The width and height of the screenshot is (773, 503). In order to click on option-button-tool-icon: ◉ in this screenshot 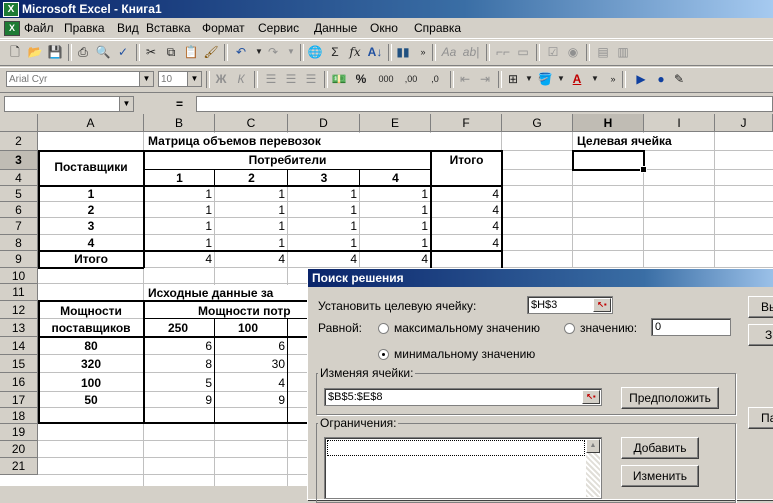, I will do `click(573, 52)`.